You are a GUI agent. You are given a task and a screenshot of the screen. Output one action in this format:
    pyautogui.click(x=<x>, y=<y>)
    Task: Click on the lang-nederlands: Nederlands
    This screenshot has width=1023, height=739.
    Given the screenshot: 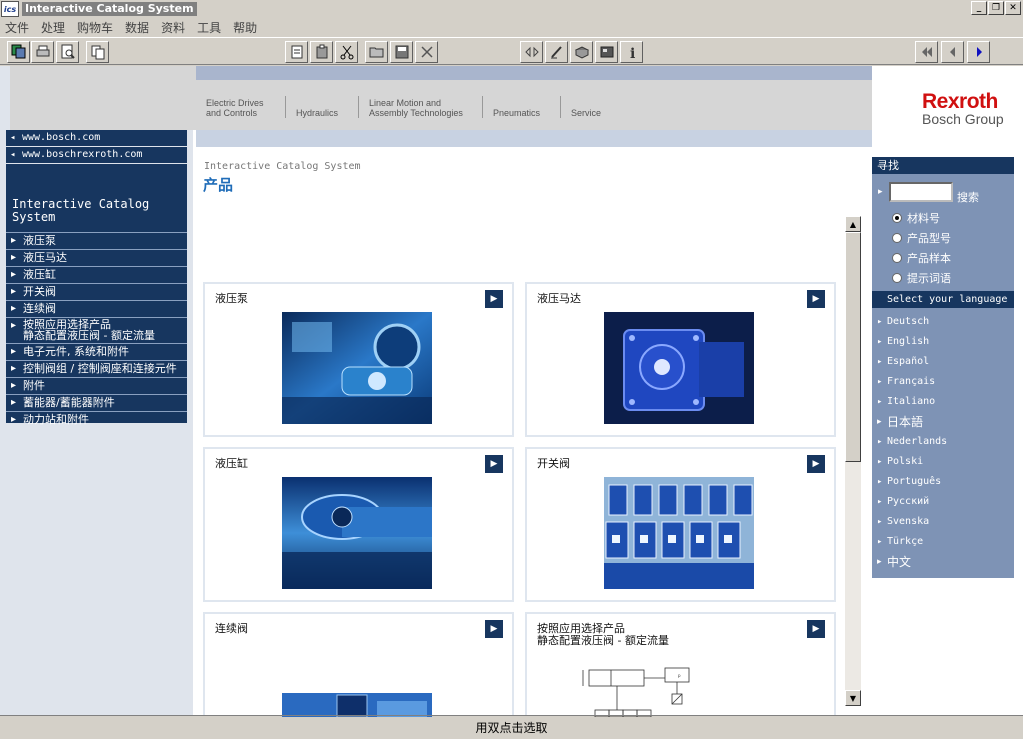 What is the action you would take?
    pyautogui.click(x=943, y=445)
    